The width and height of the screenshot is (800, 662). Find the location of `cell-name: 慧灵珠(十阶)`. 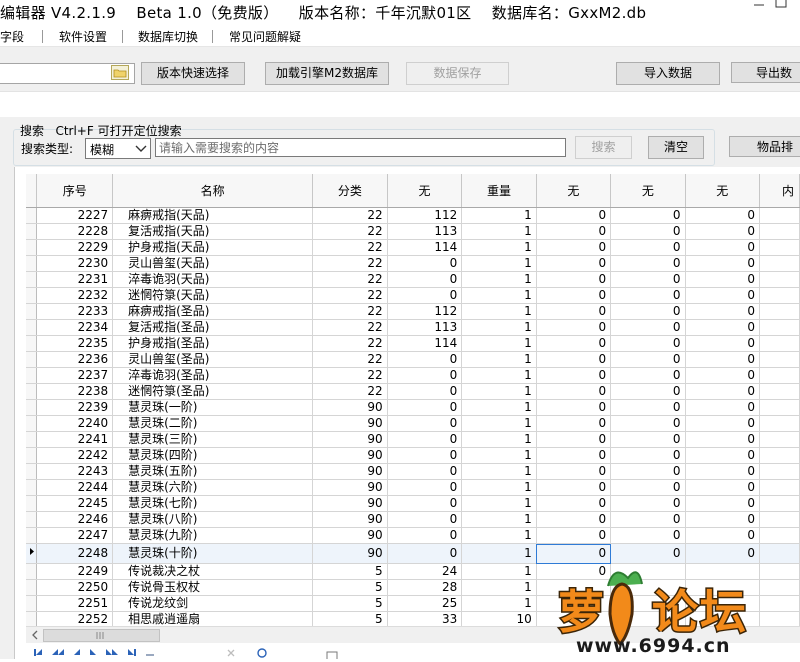

cell-name: 慧灵珠(十阶) is located at coordinates (213, 553).